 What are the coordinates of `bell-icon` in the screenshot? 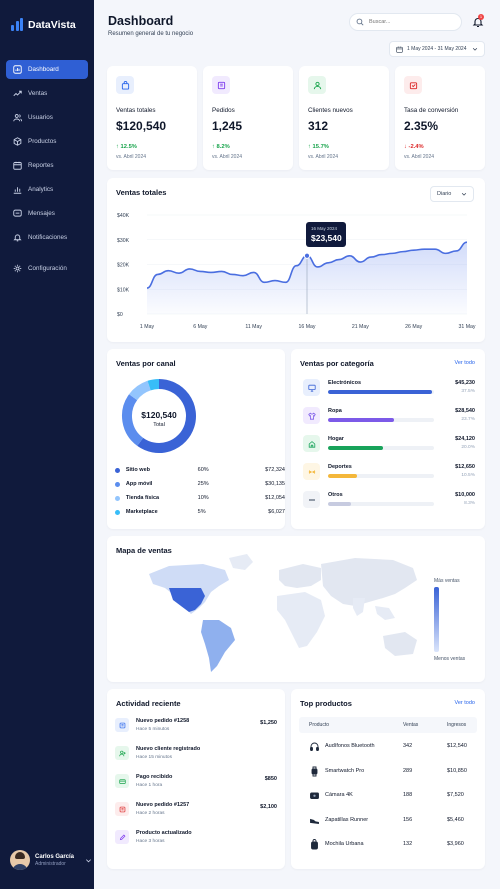 It's located at (17, 238).